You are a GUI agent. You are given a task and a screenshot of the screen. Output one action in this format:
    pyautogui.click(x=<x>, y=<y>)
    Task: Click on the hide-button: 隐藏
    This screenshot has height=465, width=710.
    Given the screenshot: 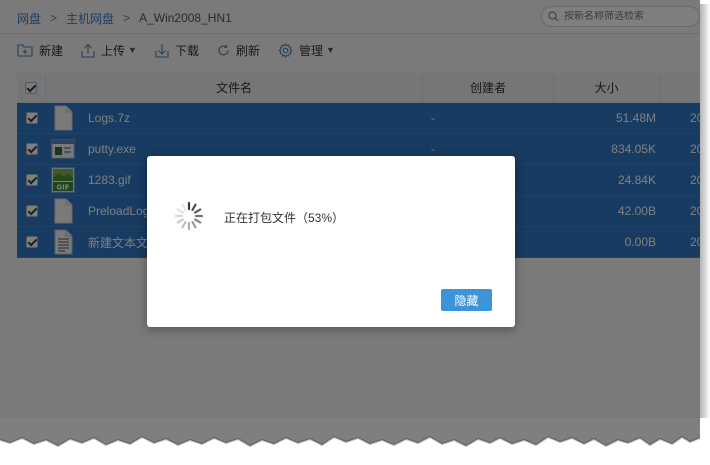 What is the action you would take?
    pyautogui.click(x=466, y=300)
    